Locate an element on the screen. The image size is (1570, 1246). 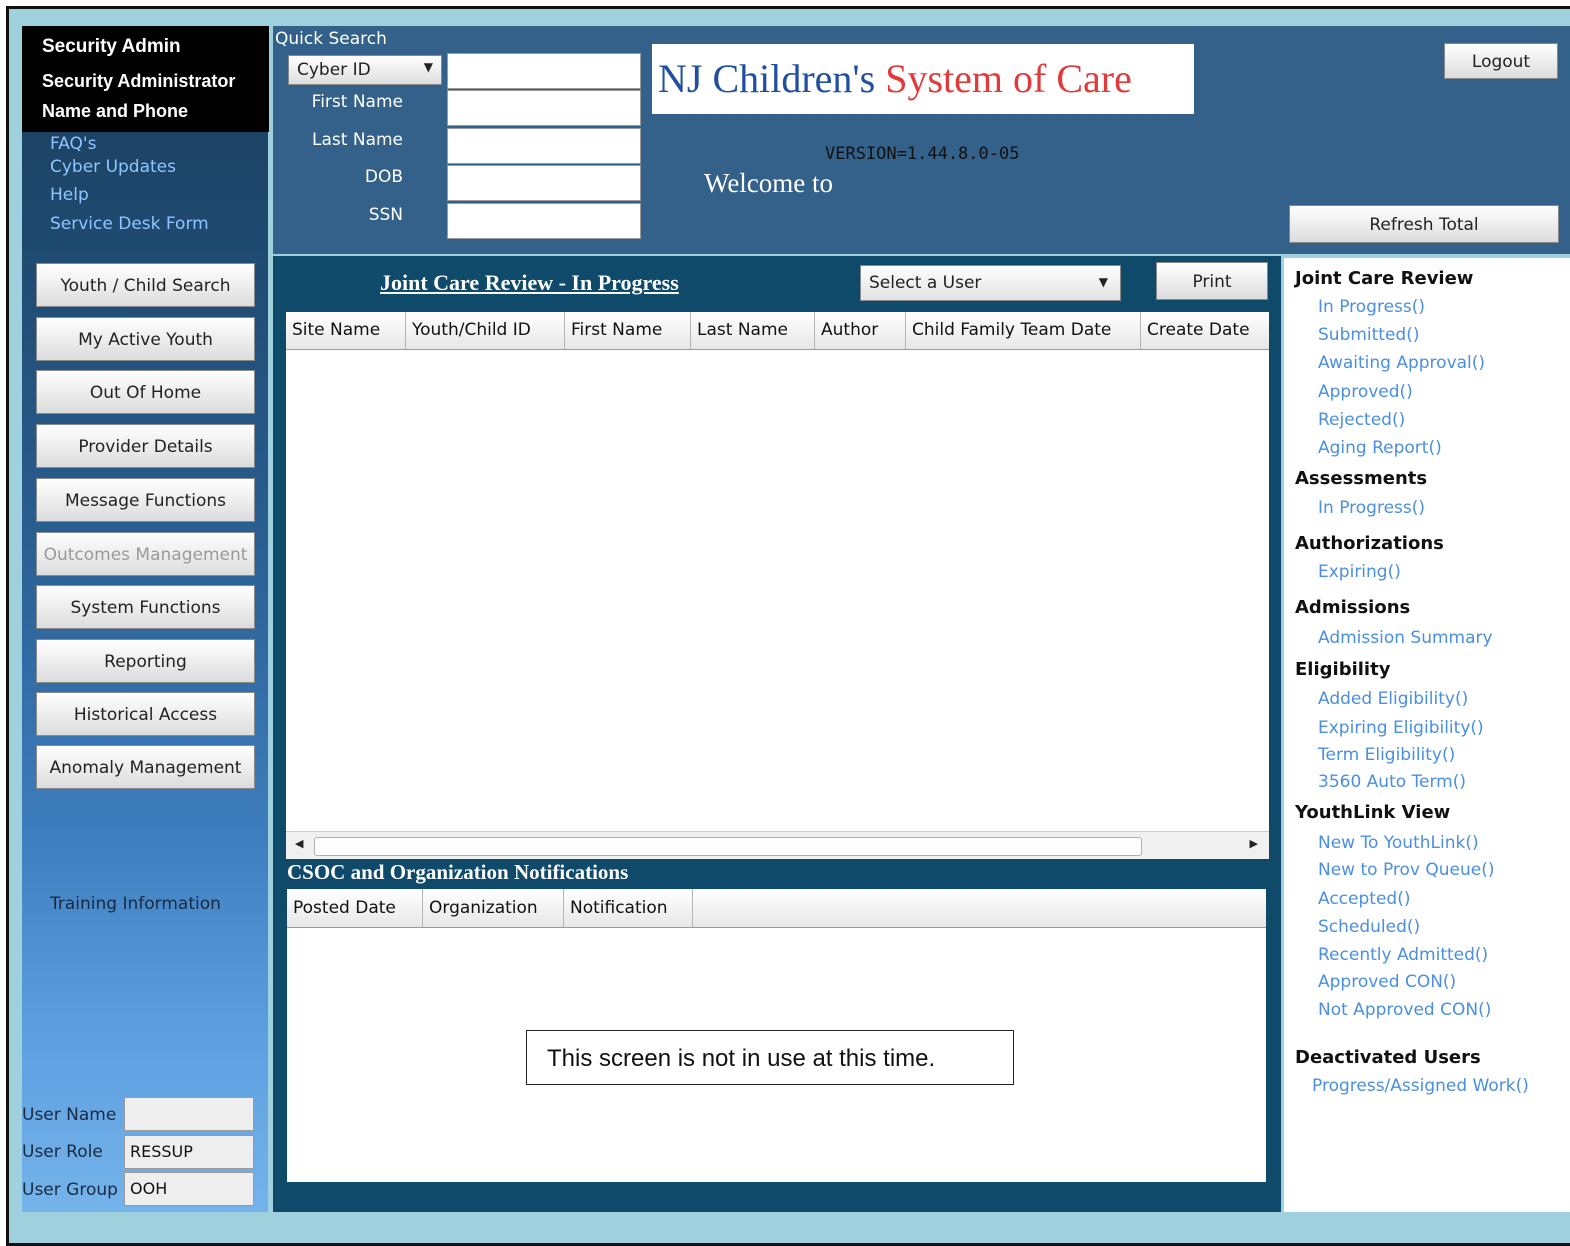
scheduled-link: Scheduled() is located at coordinates (1369, 927).